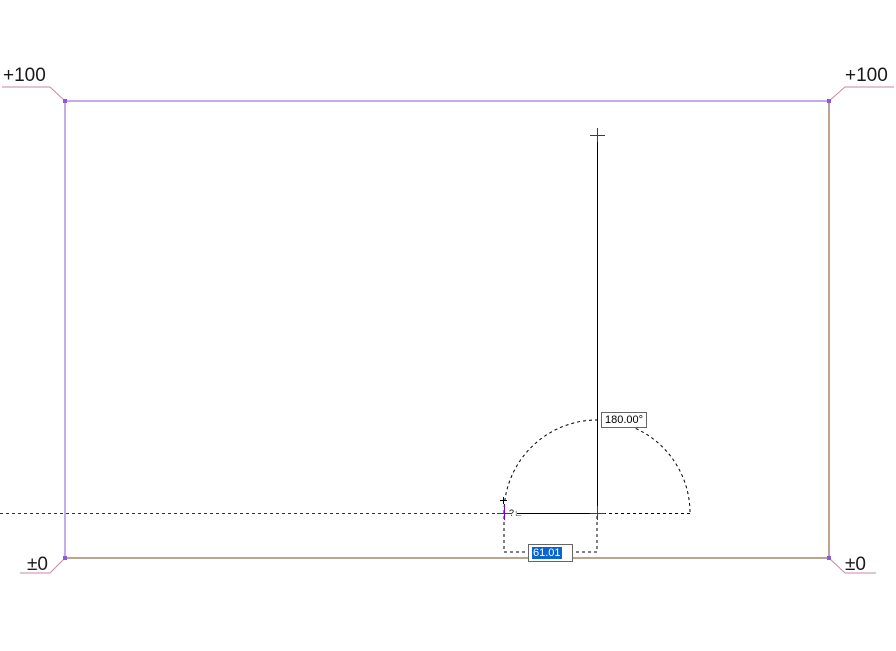 This screenshot has width=896, height=651. What do you see at coordinates (24, 75) in the screenshot?
I see `level-label-top-left: +100` at bounding box center [24, 75].